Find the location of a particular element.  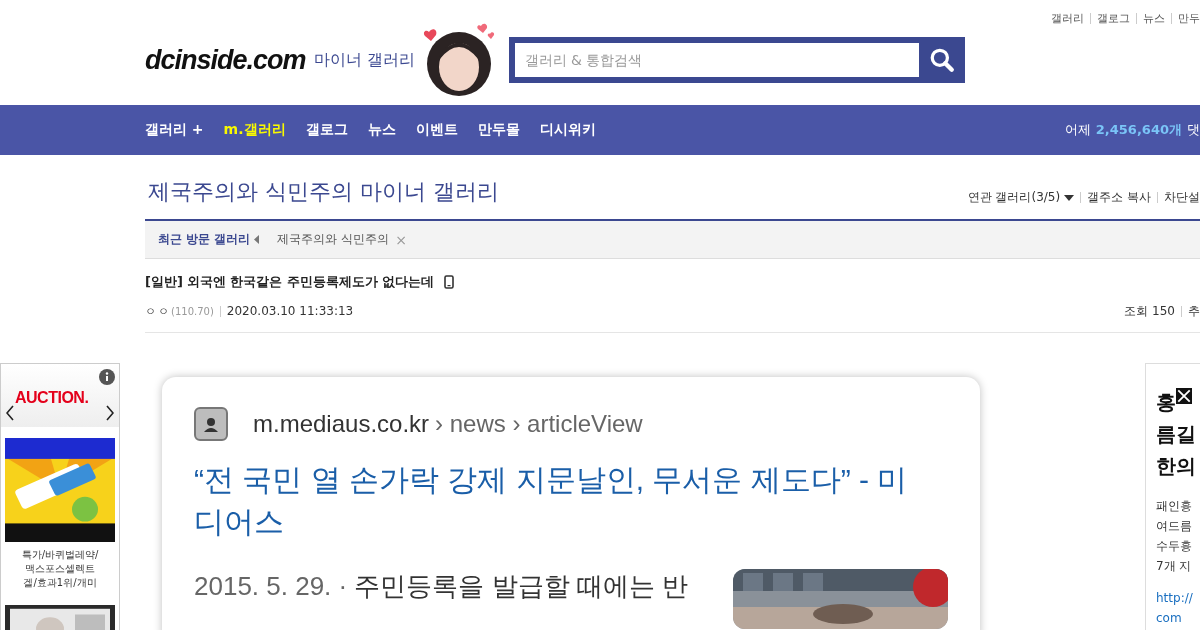

ad-text-line: 여드름 is located at coordinates (1174, 526).